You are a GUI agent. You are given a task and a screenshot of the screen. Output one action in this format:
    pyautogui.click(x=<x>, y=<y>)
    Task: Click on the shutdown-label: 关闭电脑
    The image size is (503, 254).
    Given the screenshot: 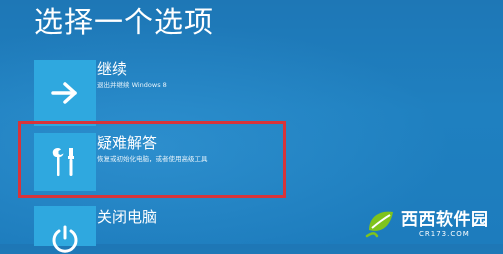 What is the action you would take?
    pyautogui.click(x=127, y=217)
    